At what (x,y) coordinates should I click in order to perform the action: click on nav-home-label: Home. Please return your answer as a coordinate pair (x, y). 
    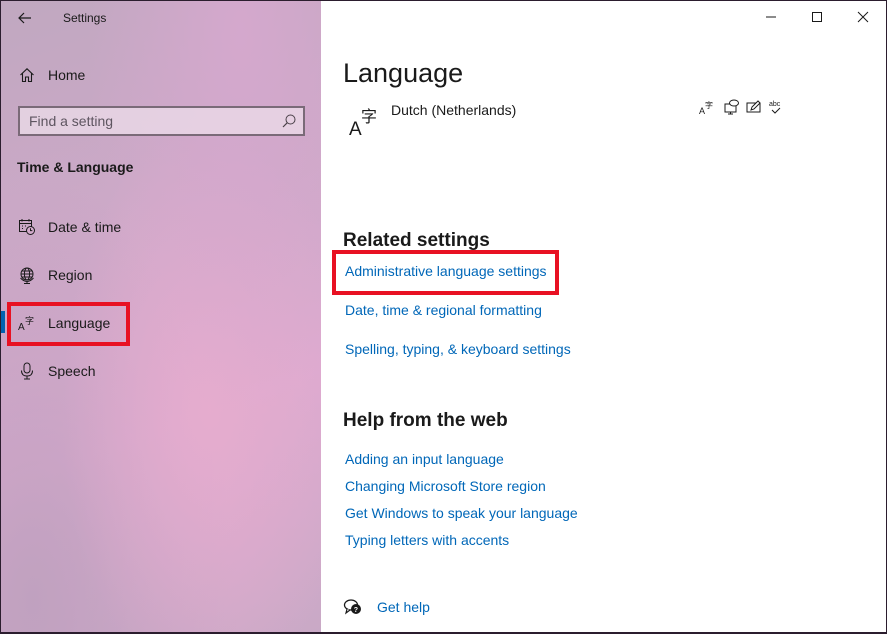
    Looking at the image, I should click on (67, 75).